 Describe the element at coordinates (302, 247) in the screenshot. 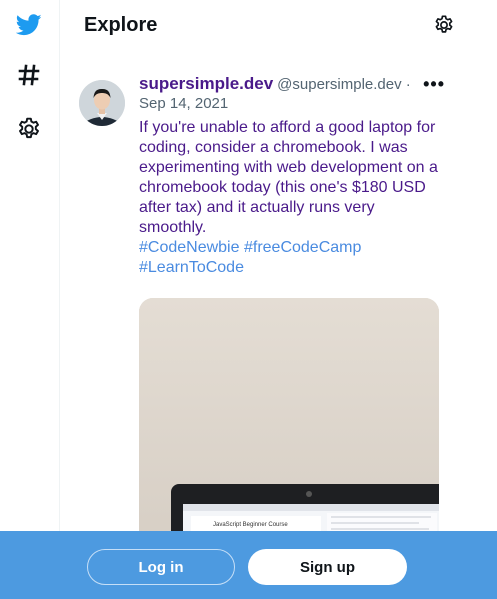

I see `hashtag-link: #freeCodeCamp` at that location.